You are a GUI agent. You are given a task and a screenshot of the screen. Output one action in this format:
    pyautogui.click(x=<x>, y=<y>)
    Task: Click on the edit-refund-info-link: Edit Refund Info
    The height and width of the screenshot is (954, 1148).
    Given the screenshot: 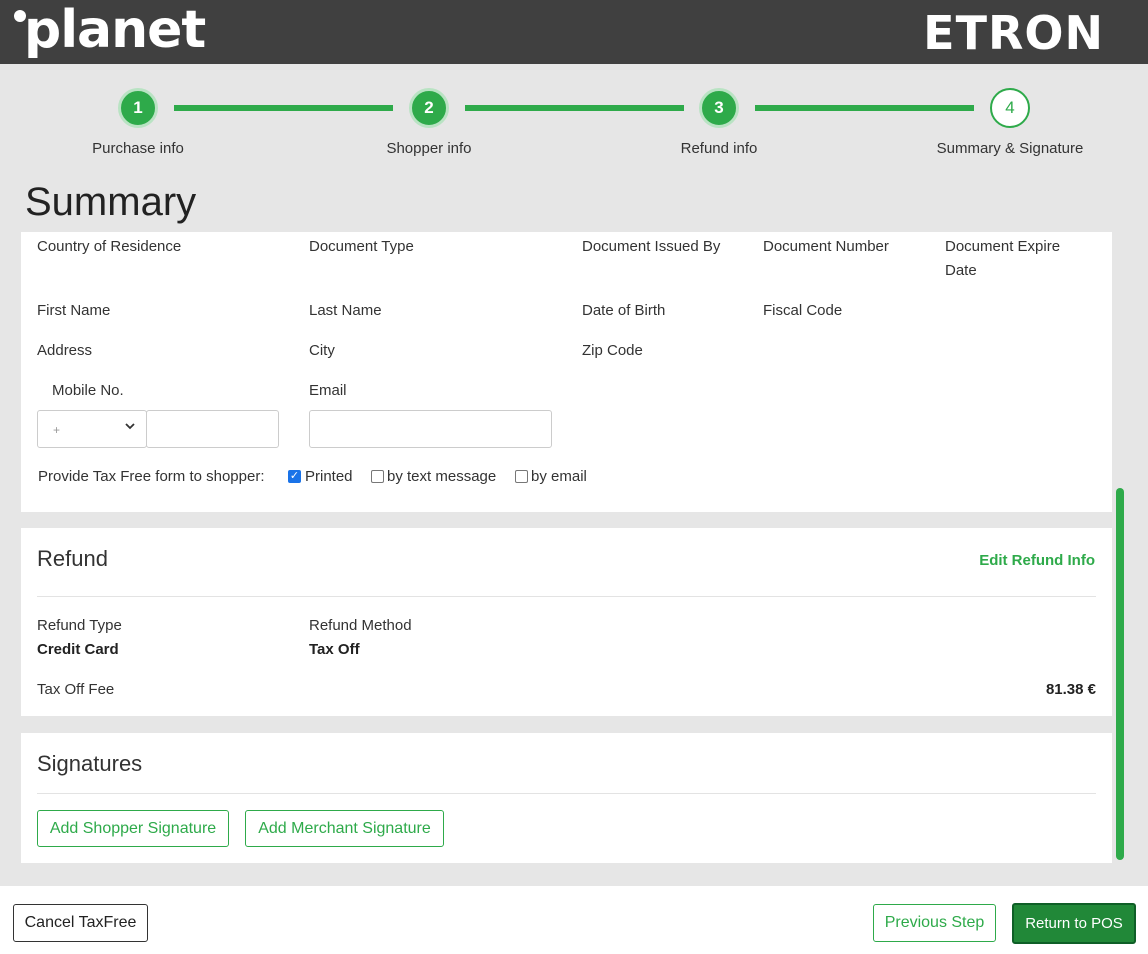 What is the action you would take?
    pyautogui.click(x=1037, y=560)
    